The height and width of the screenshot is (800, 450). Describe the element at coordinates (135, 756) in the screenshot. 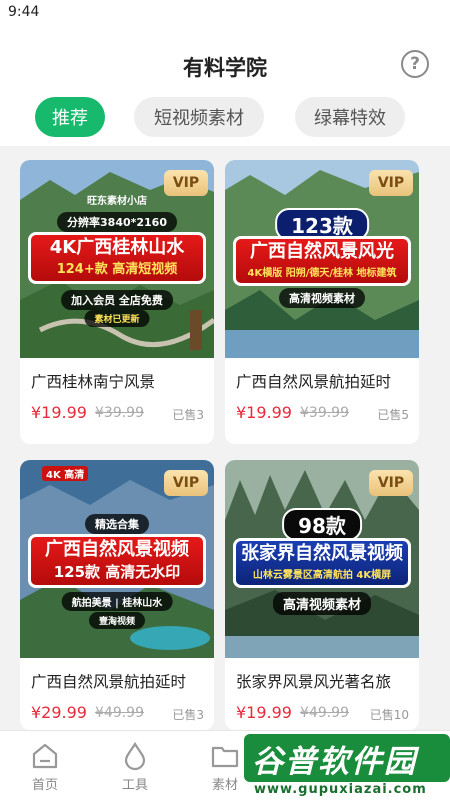

I see `drop-icon` at that location.